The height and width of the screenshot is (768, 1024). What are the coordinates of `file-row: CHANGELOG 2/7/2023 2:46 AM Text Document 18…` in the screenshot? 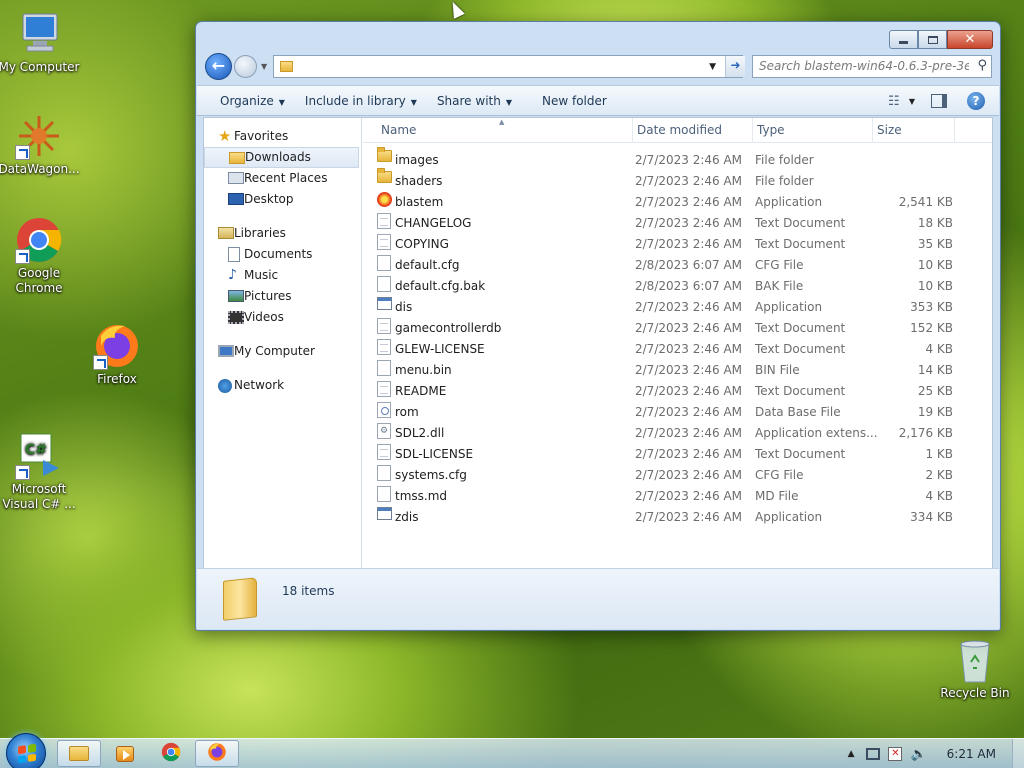 It's located at (677, 223).